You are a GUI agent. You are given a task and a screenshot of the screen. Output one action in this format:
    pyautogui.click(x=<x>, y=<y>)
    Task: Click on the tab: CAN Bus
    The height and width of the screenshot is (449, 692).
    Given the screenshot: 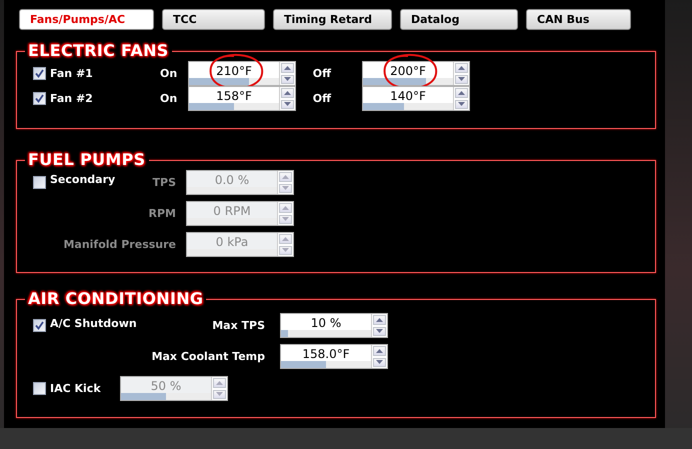 What is the action you would take?
    pyautogui.click(x=578, y=19)
    